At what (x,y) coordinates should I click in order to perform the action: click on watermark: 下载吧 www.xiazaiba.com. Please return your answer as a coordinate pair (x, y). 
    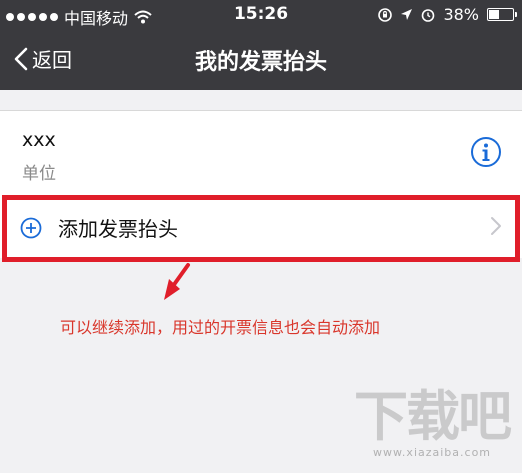
    Looking at the image, I should click on (433, 422).